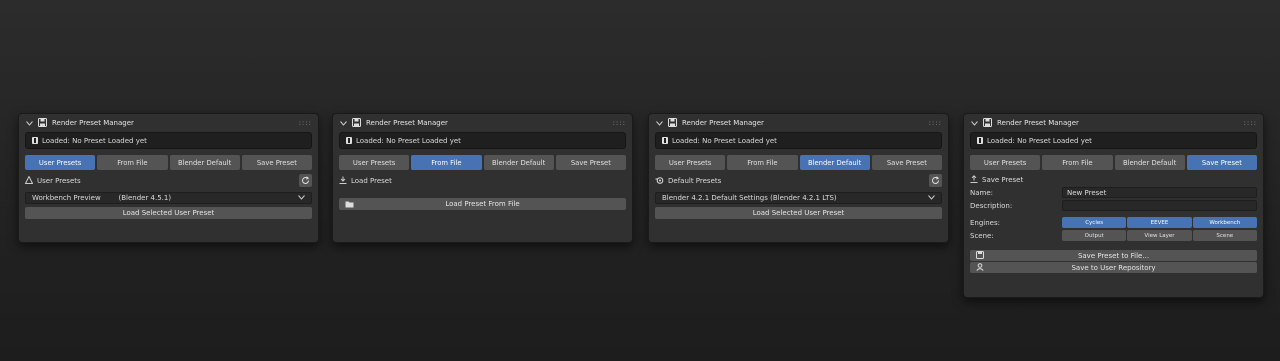  I want to click on button-label: Load Preset From File, so click(482, 204).